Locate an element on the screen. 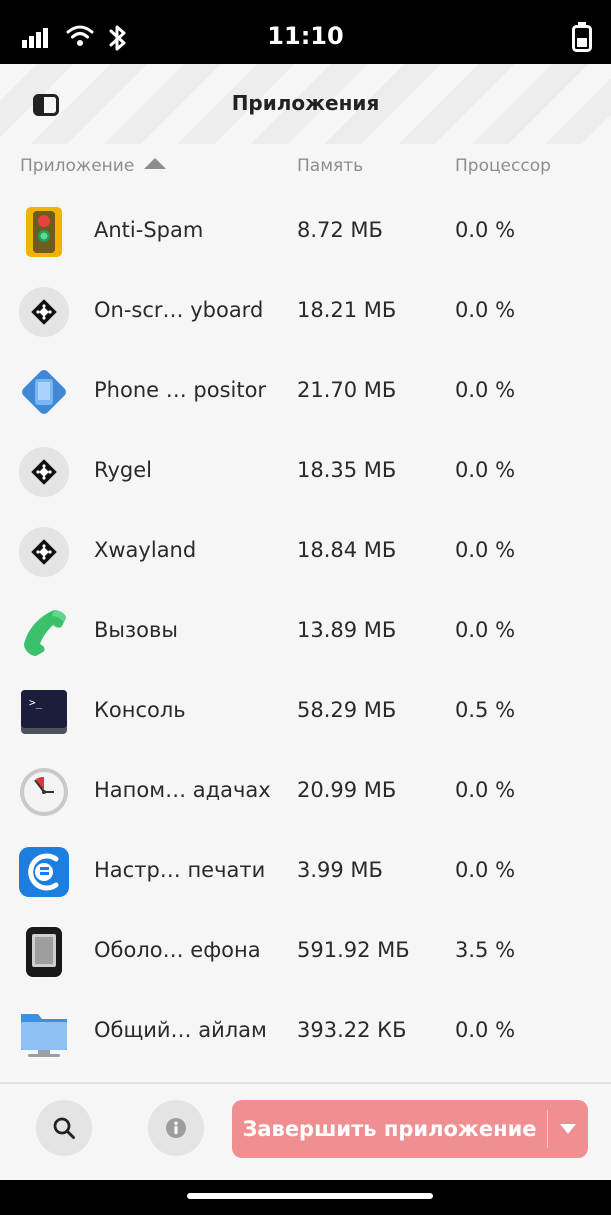 This screenshot has width=611, height=1215. app-name: Оболо… ефона is located at coordinates (177, 950).